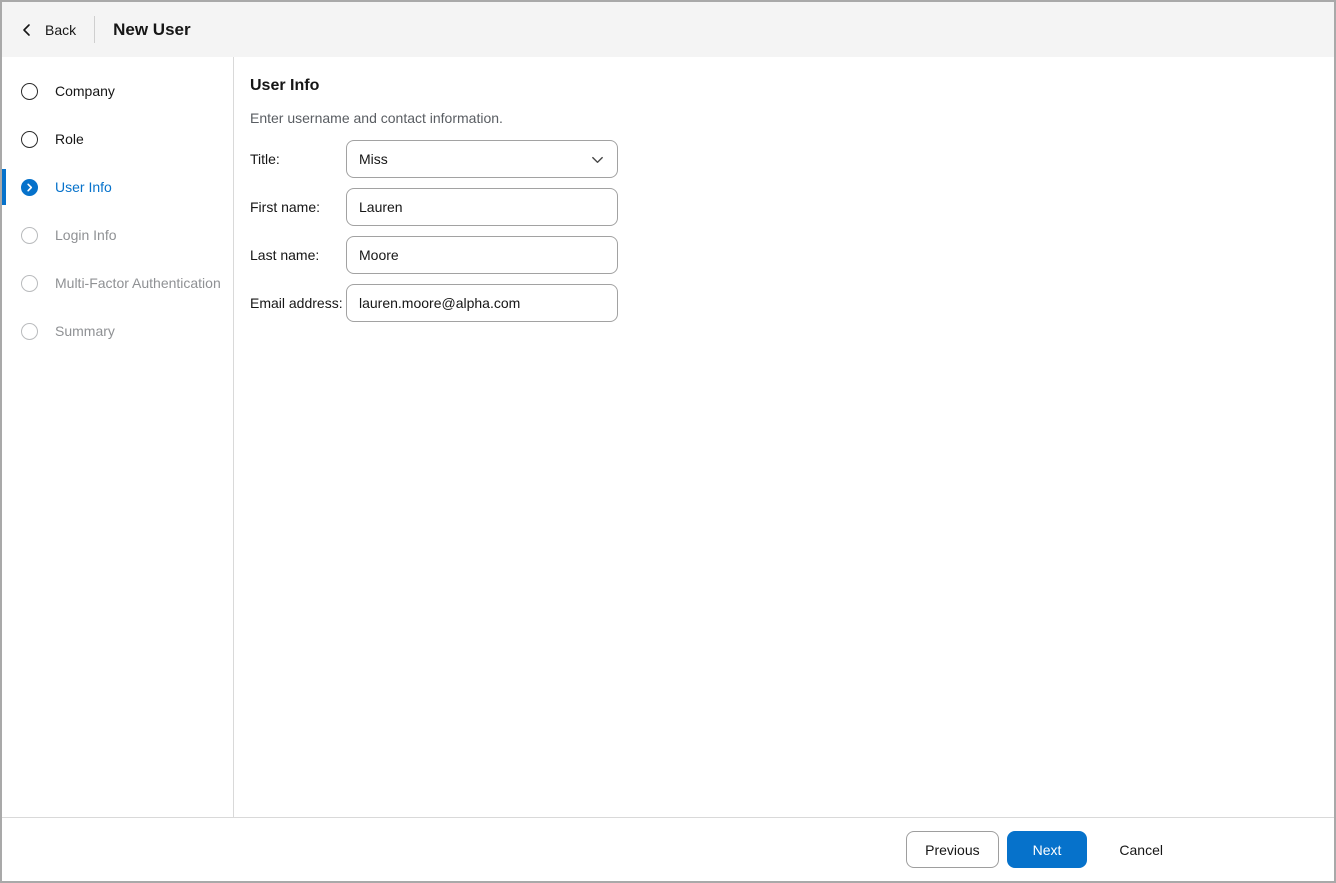  Describe the element at coordinates (265, 159) in the screenshot. I see `title-label: Title:` at that location.